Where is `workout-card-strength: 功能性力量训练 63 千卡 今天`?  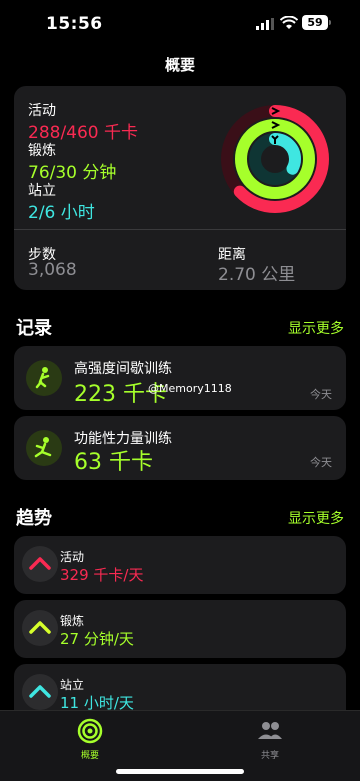 workout-card-strength: 功能性力量训练 63 千卡 今天 is located at coordinates (180, 448).